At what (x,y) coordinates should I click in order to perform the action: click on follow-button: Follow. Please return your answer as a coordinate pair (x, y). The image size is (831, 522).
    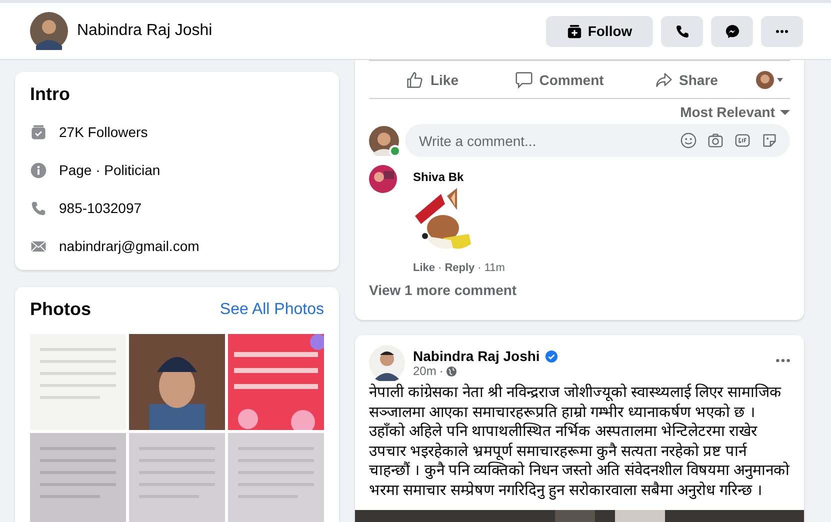
    Looking at the image, I should click on (599, 31).